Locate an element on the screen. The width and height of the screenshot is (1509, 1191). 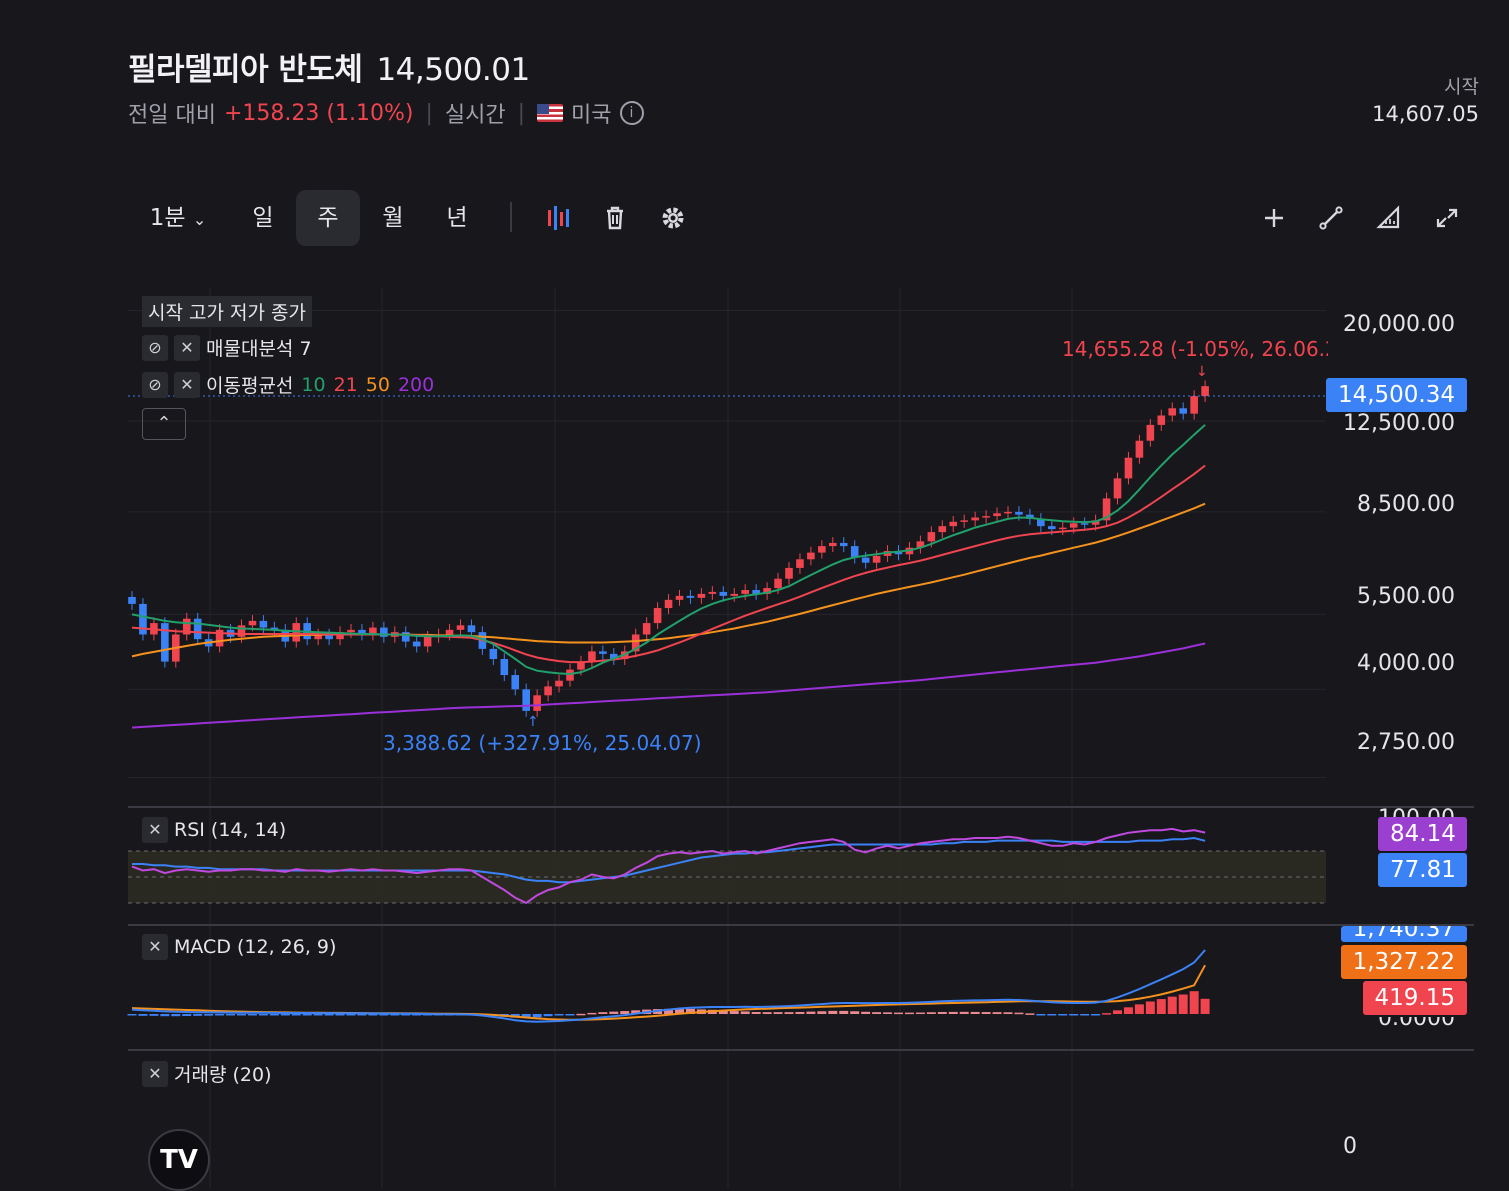
price-axis-label: 20,000.00 is located at coordinates (1399, 324).